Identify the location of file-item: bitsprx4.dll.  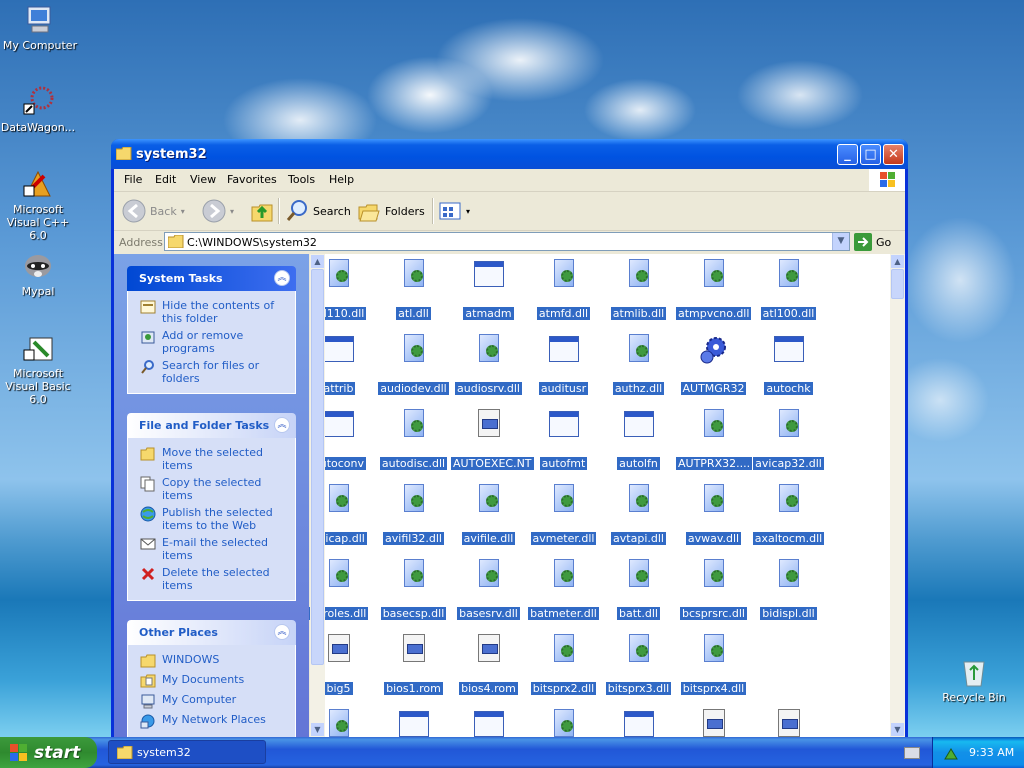
(713, 664).